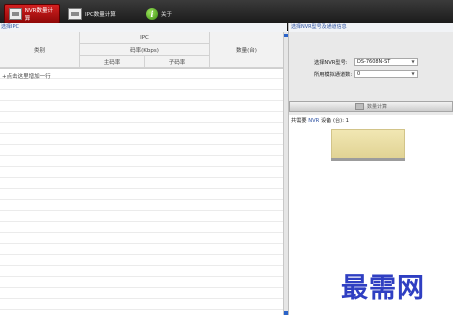  I want to click on group-bitrate: 码率(Kbps), so click(145, 50).